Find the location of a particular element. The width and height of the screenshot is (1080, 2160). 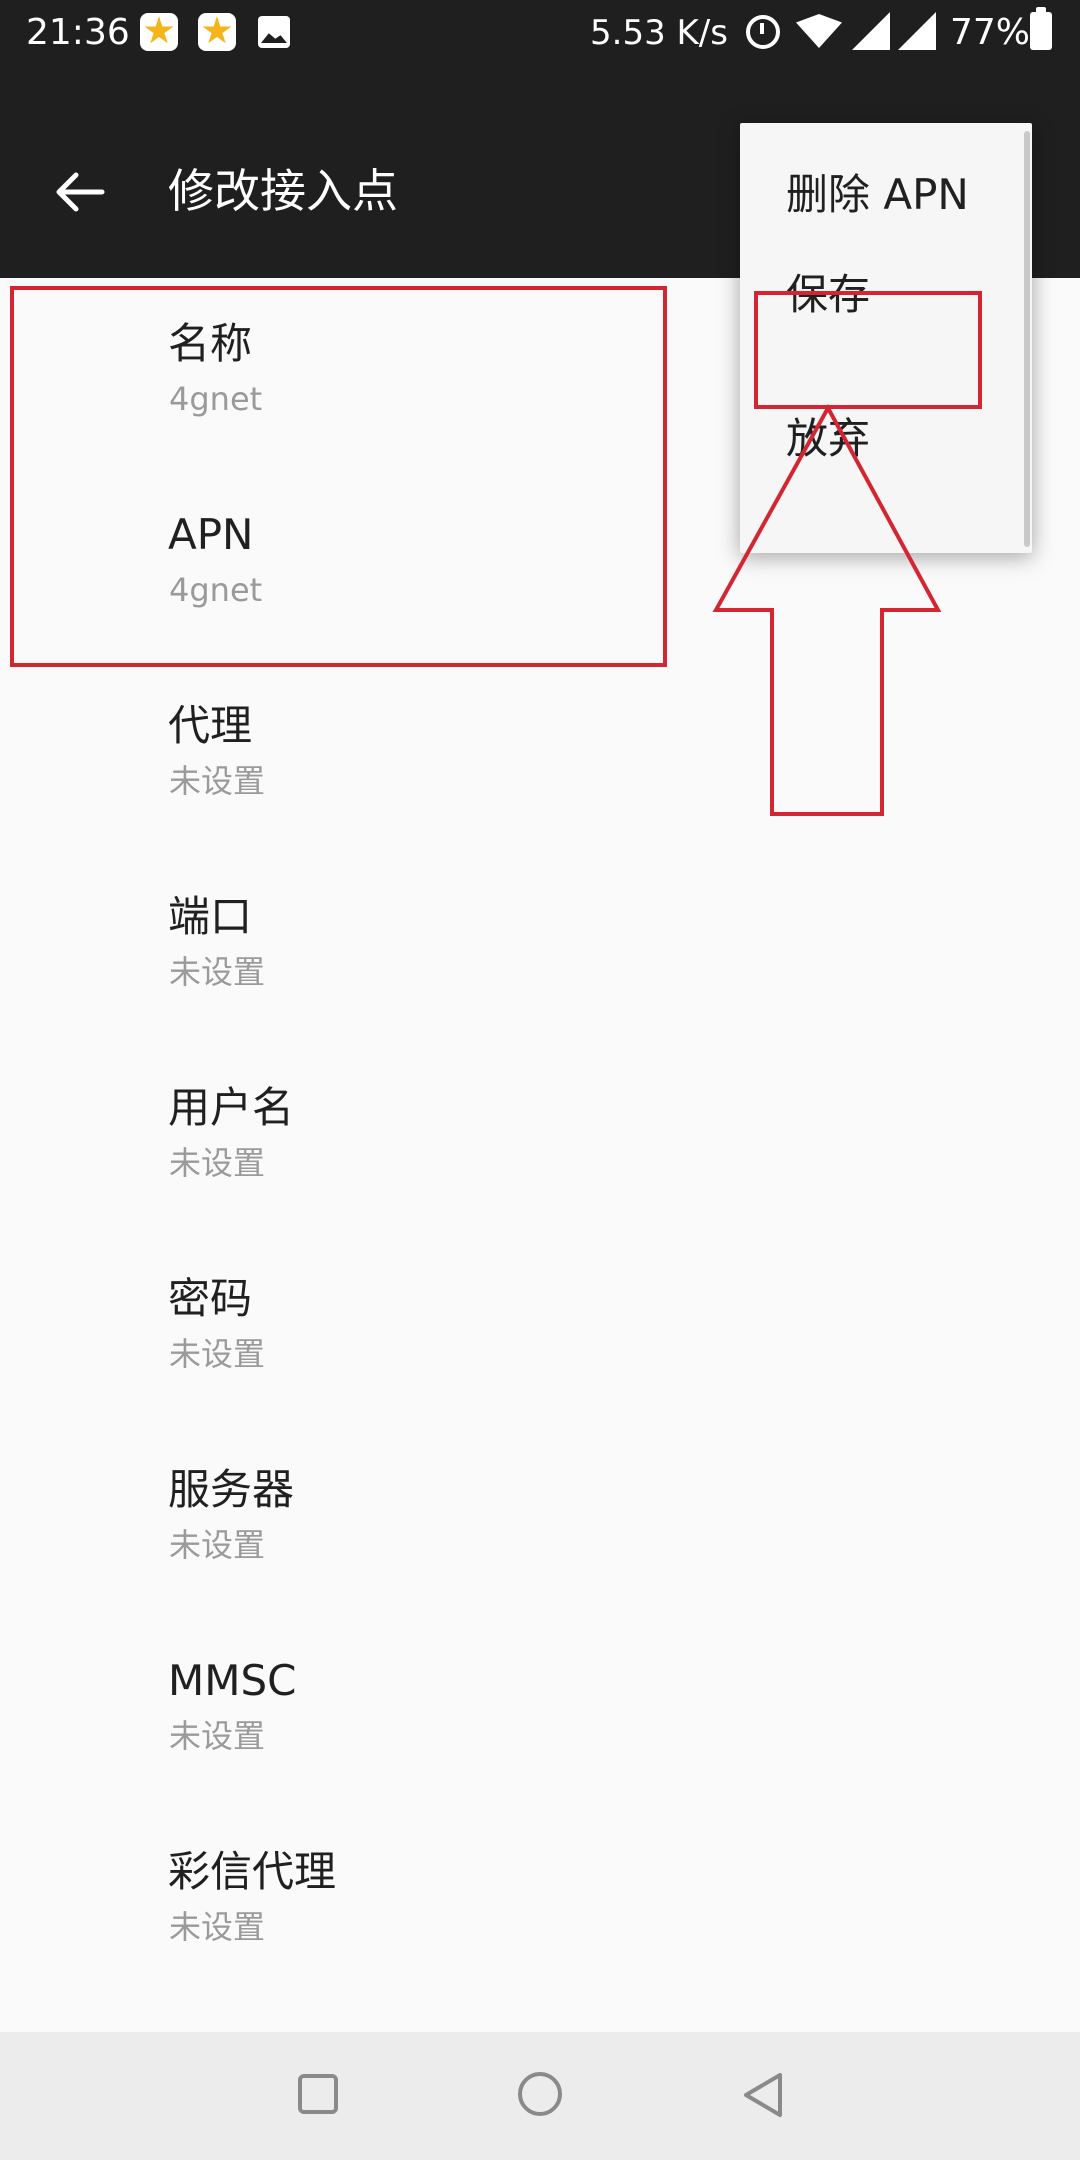

network-speed: 5.53 K/s is located at coordinates (659, 33).